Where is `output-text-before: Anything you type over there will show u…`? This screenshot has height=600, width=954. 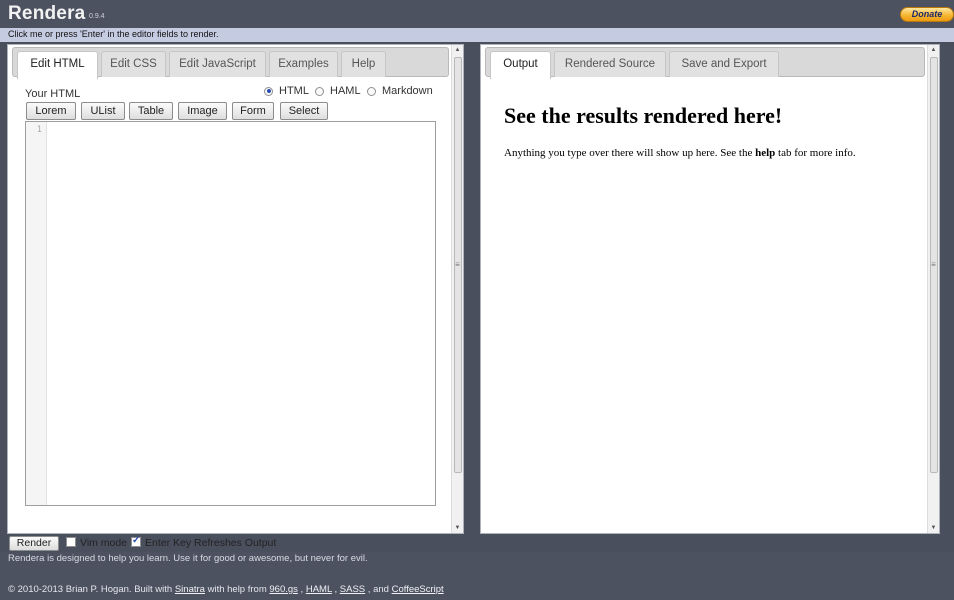 output-text-before: Anything you type over there will show u… is located at coordinates (630, 153).